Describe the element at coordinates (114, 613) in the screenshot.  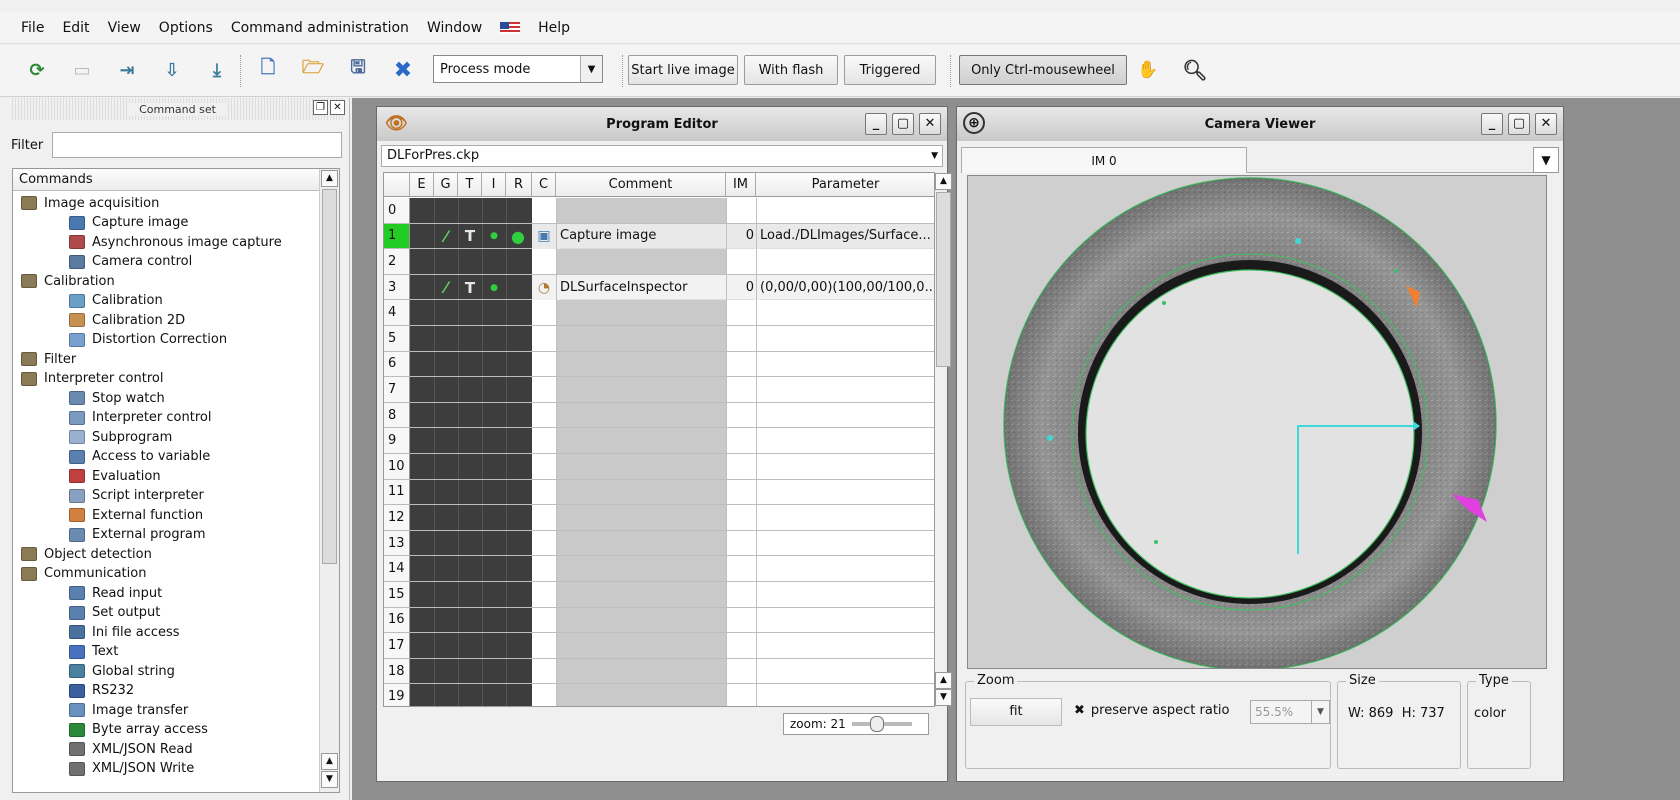
I see `tree-item: Set output` at that location.